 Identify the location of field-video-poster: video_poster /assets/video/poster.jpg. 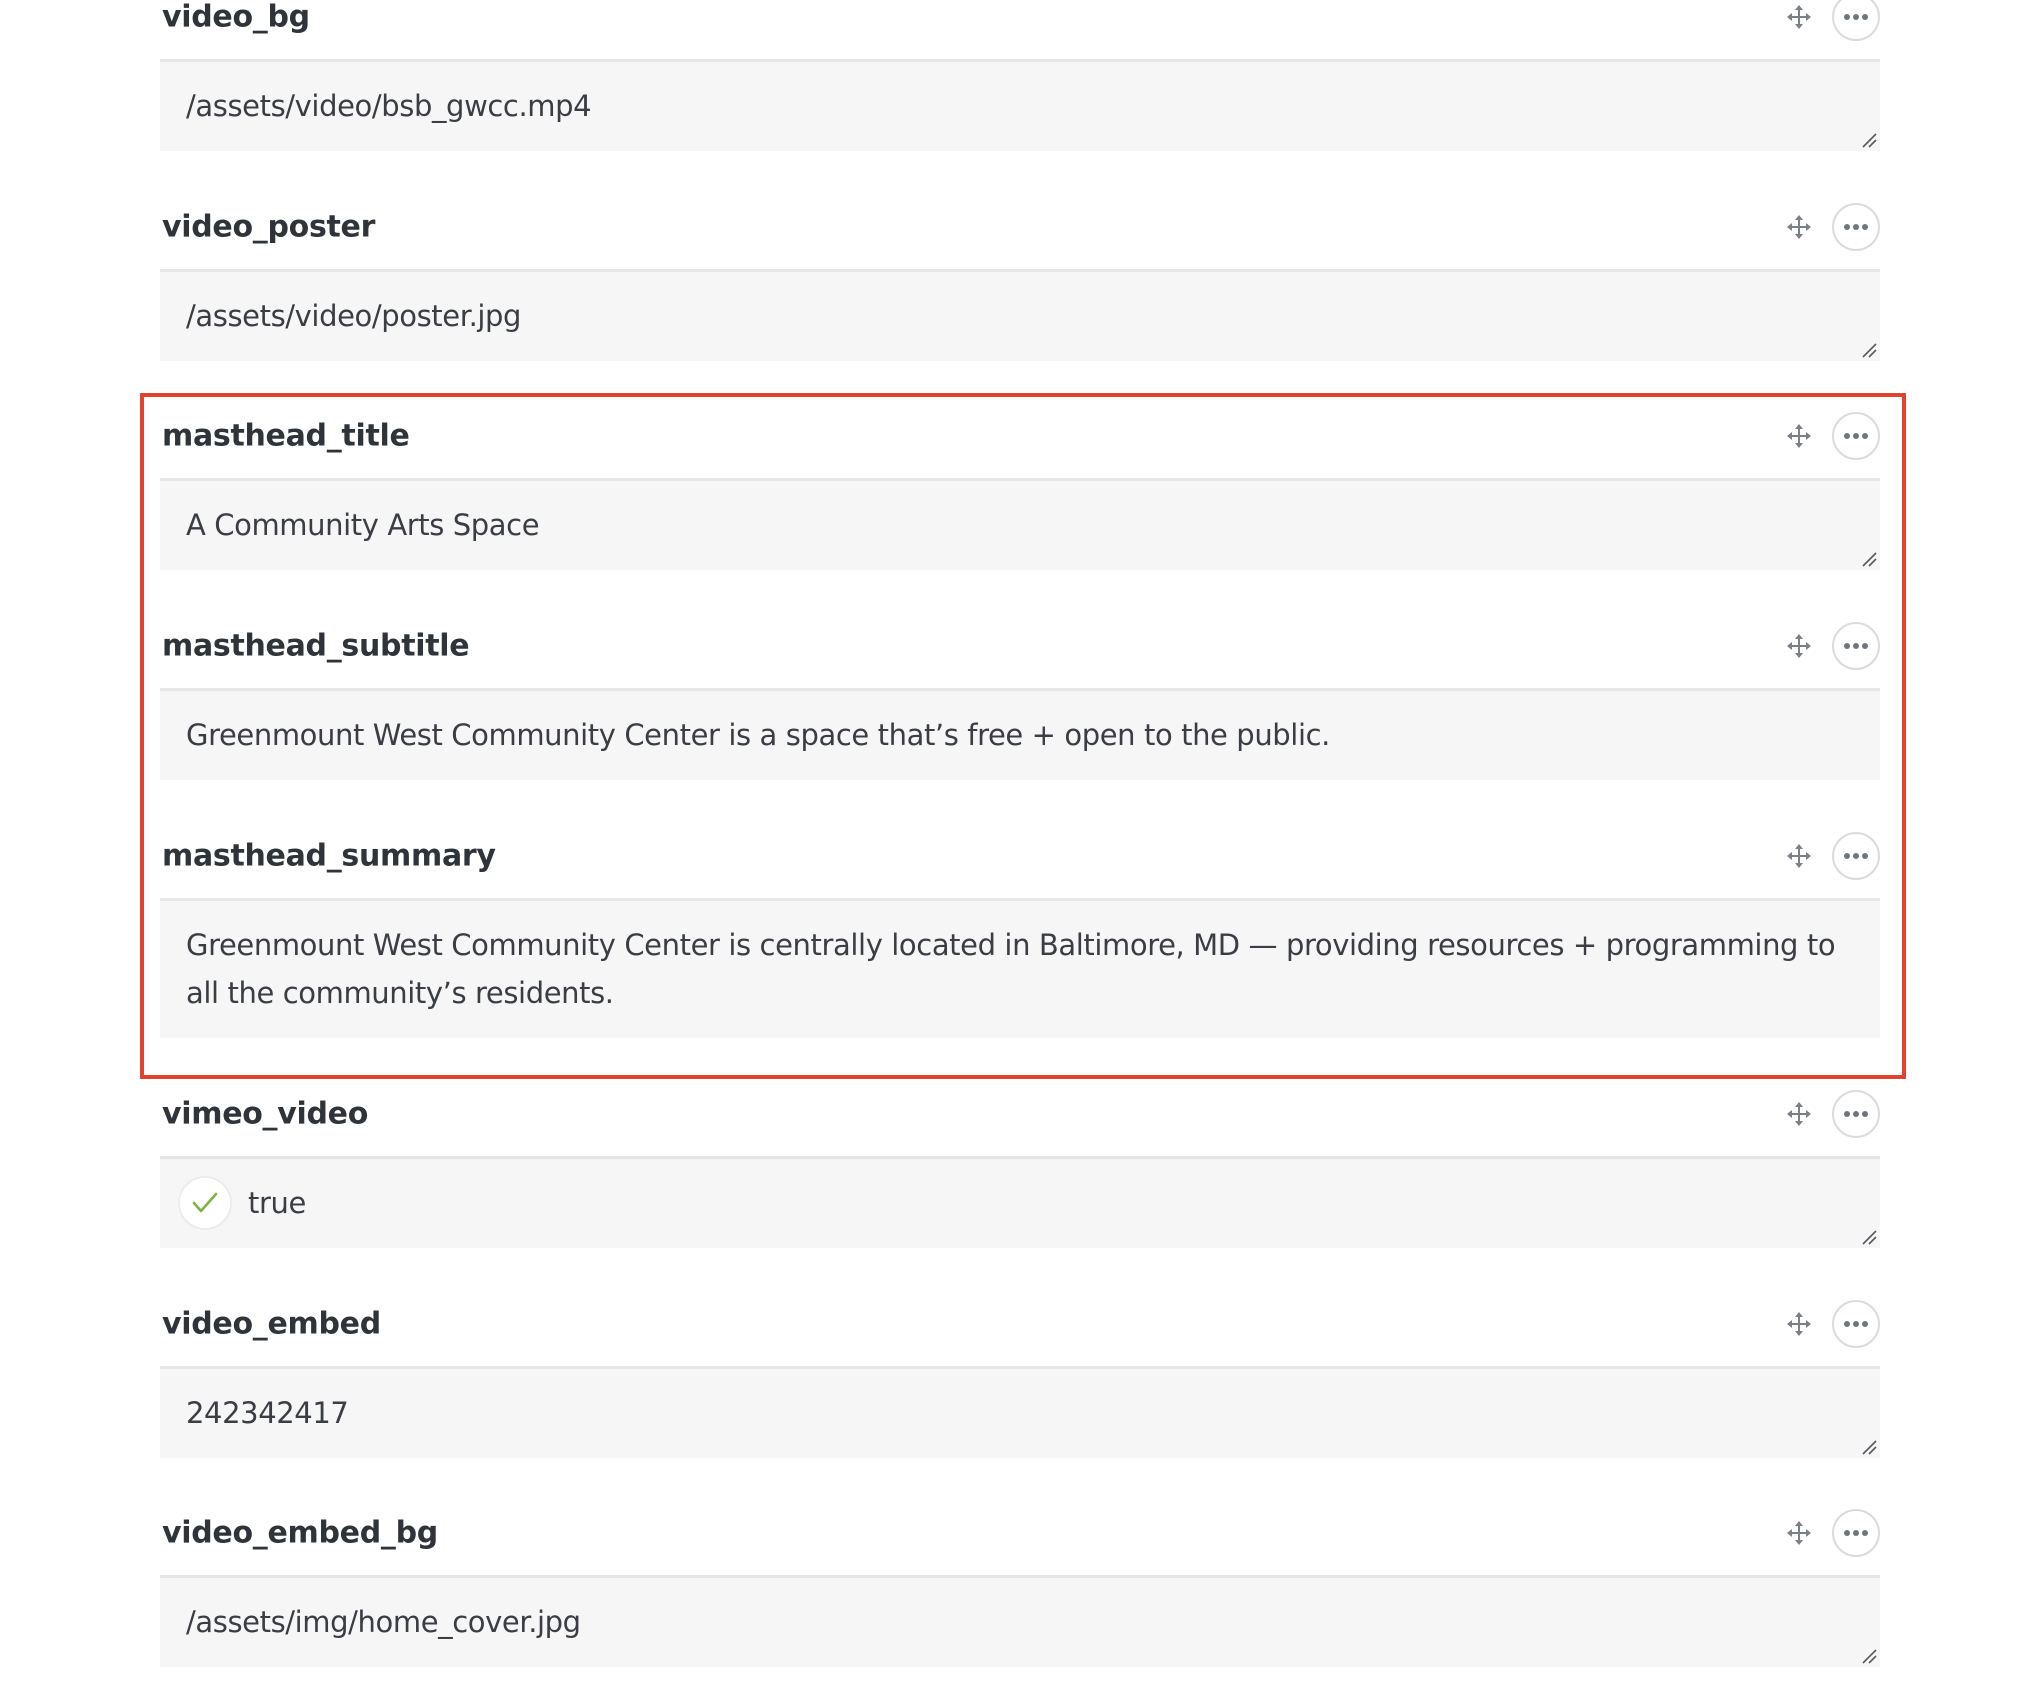
(1020, 280).